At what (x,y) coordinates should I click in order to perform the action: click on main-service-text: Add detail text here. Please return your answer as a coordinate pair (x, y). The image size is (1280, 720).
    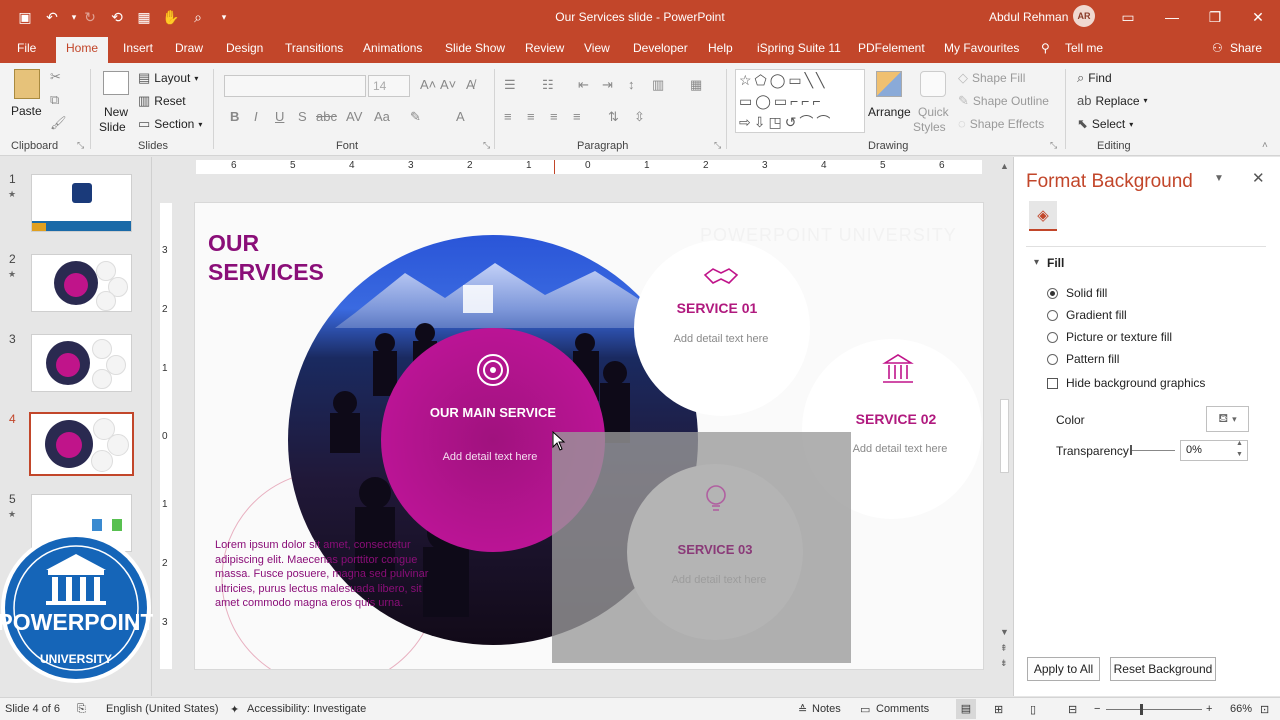
    Looking at the image, I should click on (490, 457).